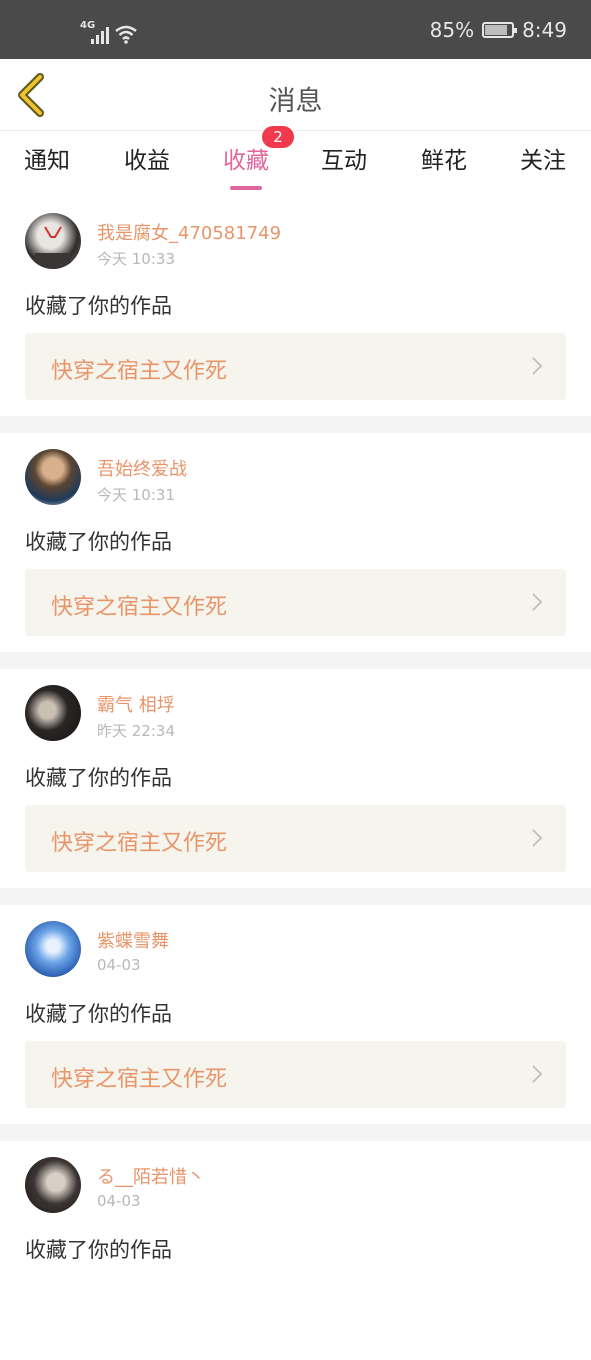 The image size is (591, 1360). What do you see at coordinates (147, 161) in the screenshot?
I see `tab-label: 收益` at bounding box center [147, 161].